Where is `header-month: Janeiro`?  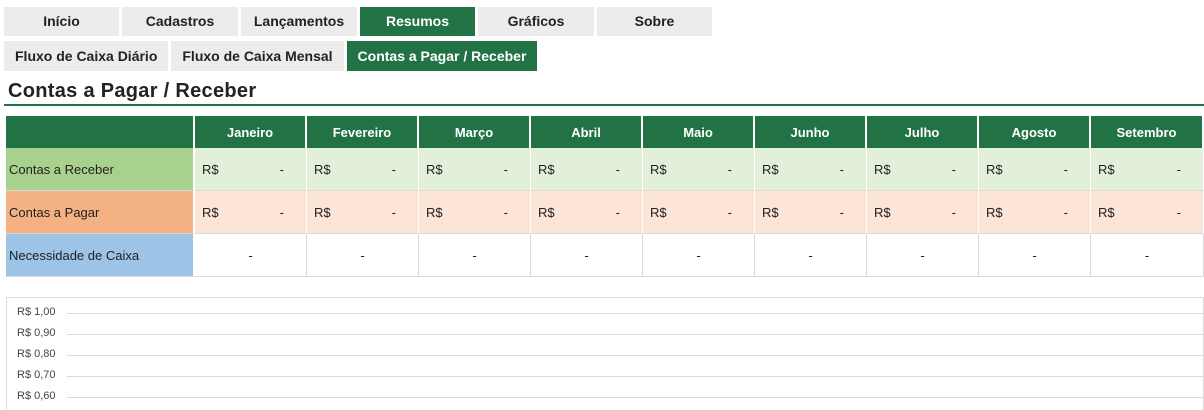
header-month: Janeiro is located at coordinates (251, 132).